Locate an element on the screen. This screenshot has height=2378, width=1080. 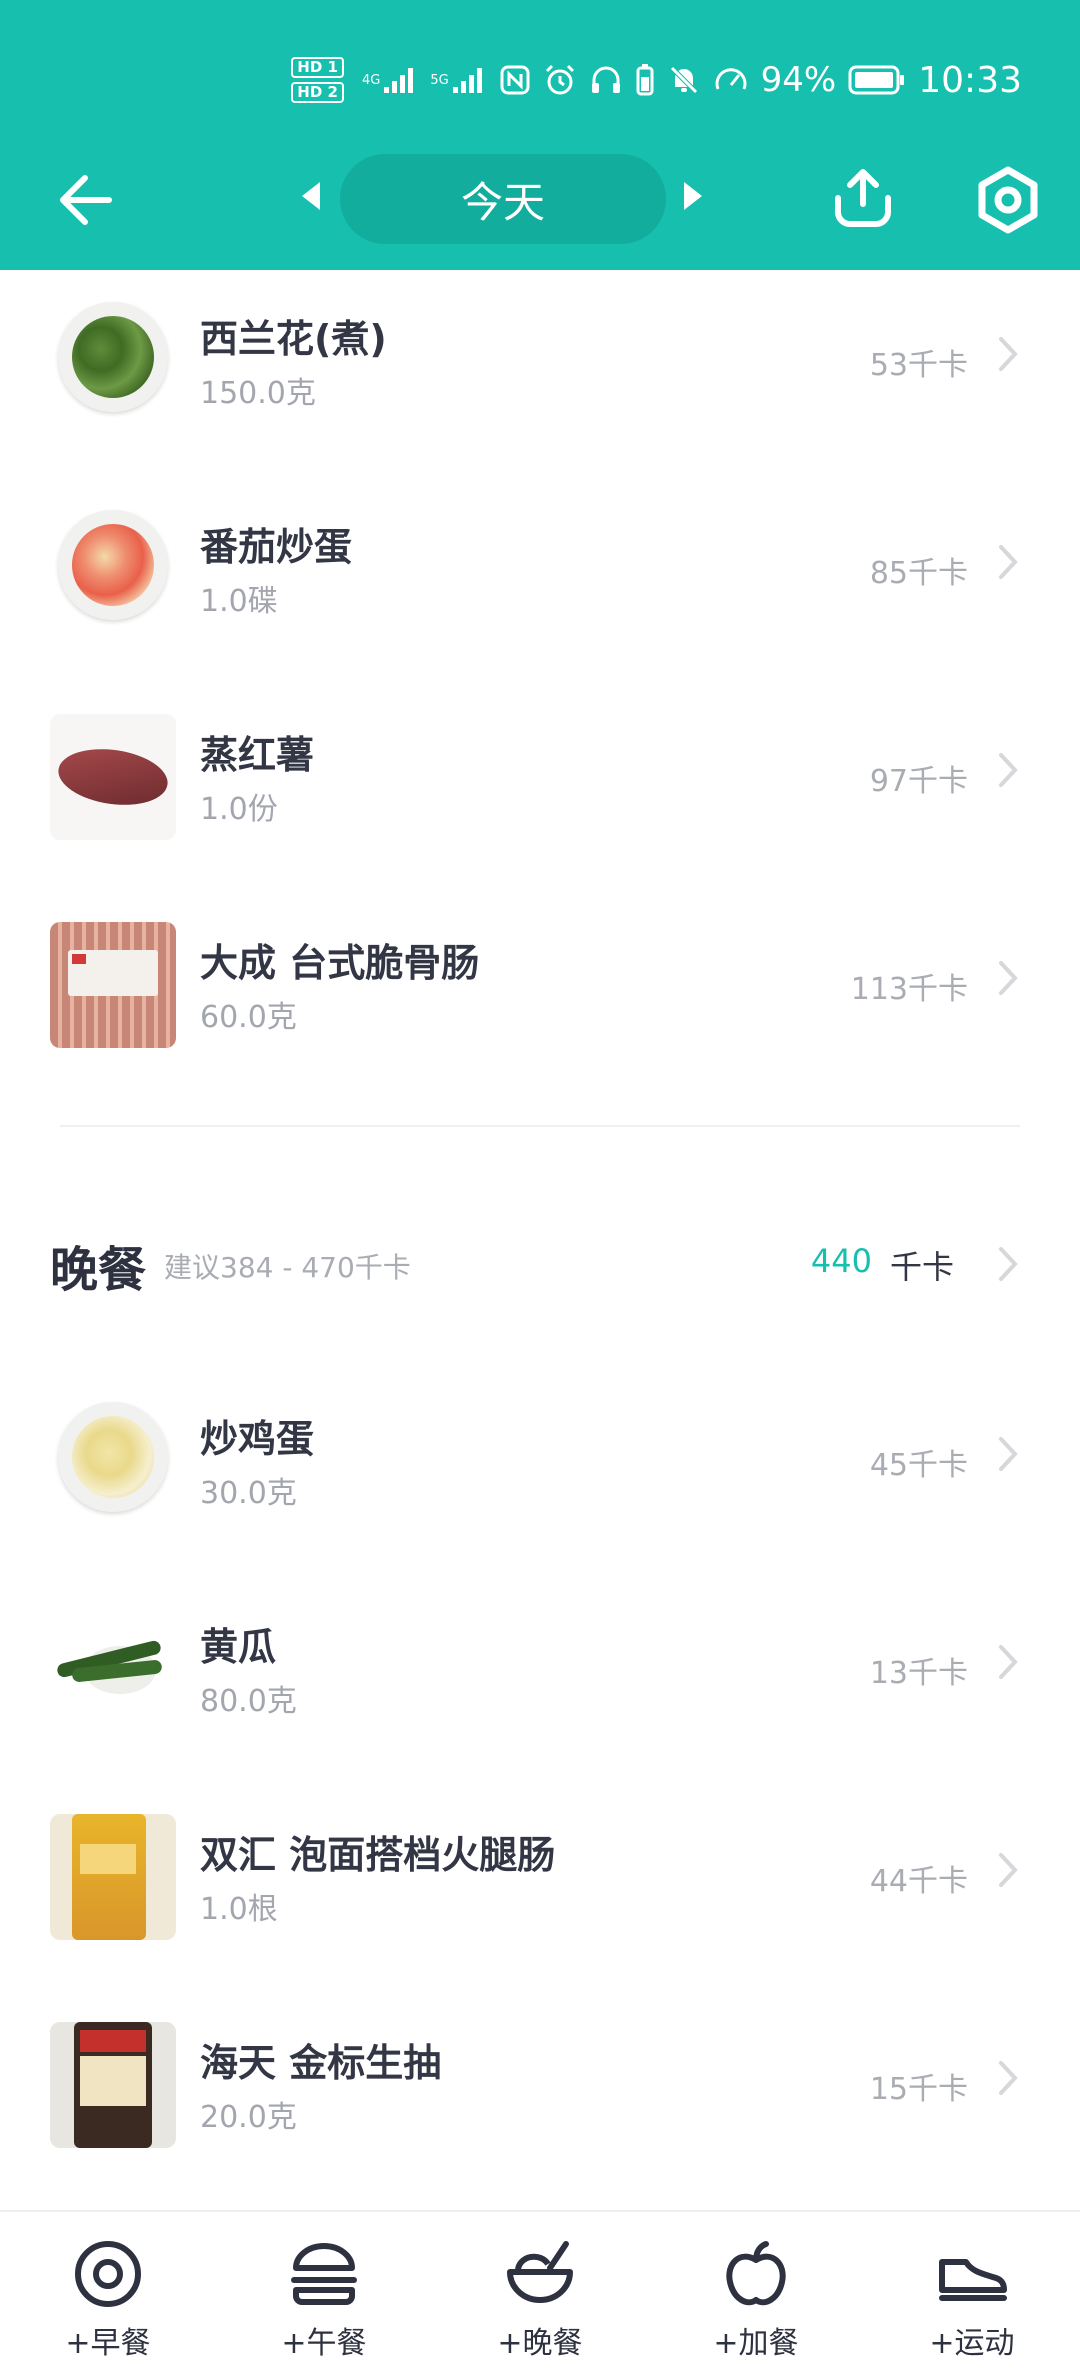
food-item: 双汇 泡面搭档火腿肠 1.0根 44千卡 is located at coordinates (540, 1874).